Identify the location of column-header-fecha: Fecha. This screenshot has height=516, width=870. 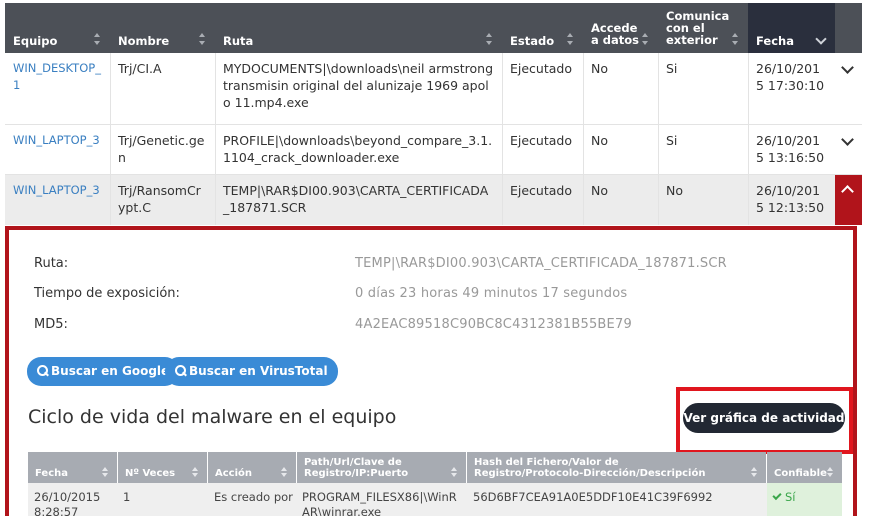
(791, 28).